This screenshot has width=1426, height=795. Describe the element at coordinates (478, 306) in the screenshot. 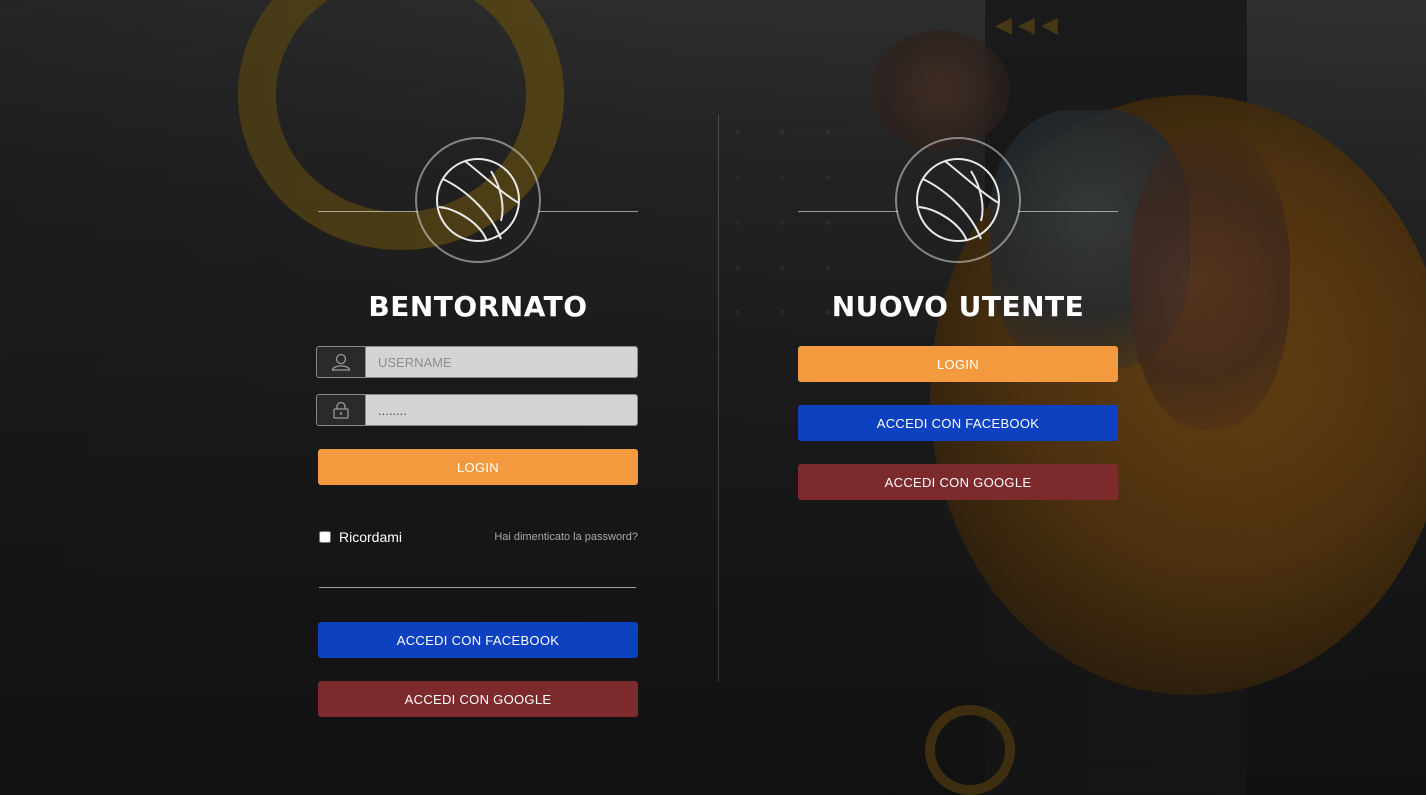

I see `page-title: BENTORNATO` at that location.